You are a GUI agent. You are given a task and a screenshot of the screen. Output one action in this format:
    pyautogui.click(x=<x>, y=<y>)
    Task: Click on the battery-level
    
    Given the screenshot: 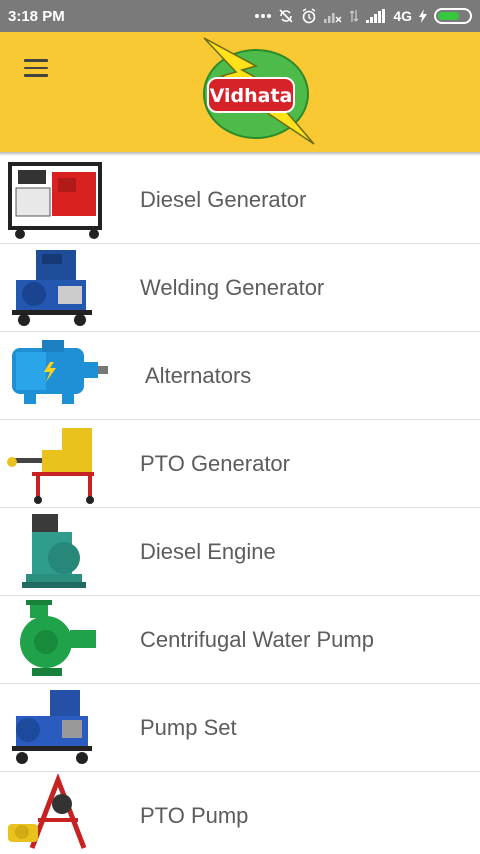 What is the action you would take?
    pyautogui.click(x=448, y=16)
    